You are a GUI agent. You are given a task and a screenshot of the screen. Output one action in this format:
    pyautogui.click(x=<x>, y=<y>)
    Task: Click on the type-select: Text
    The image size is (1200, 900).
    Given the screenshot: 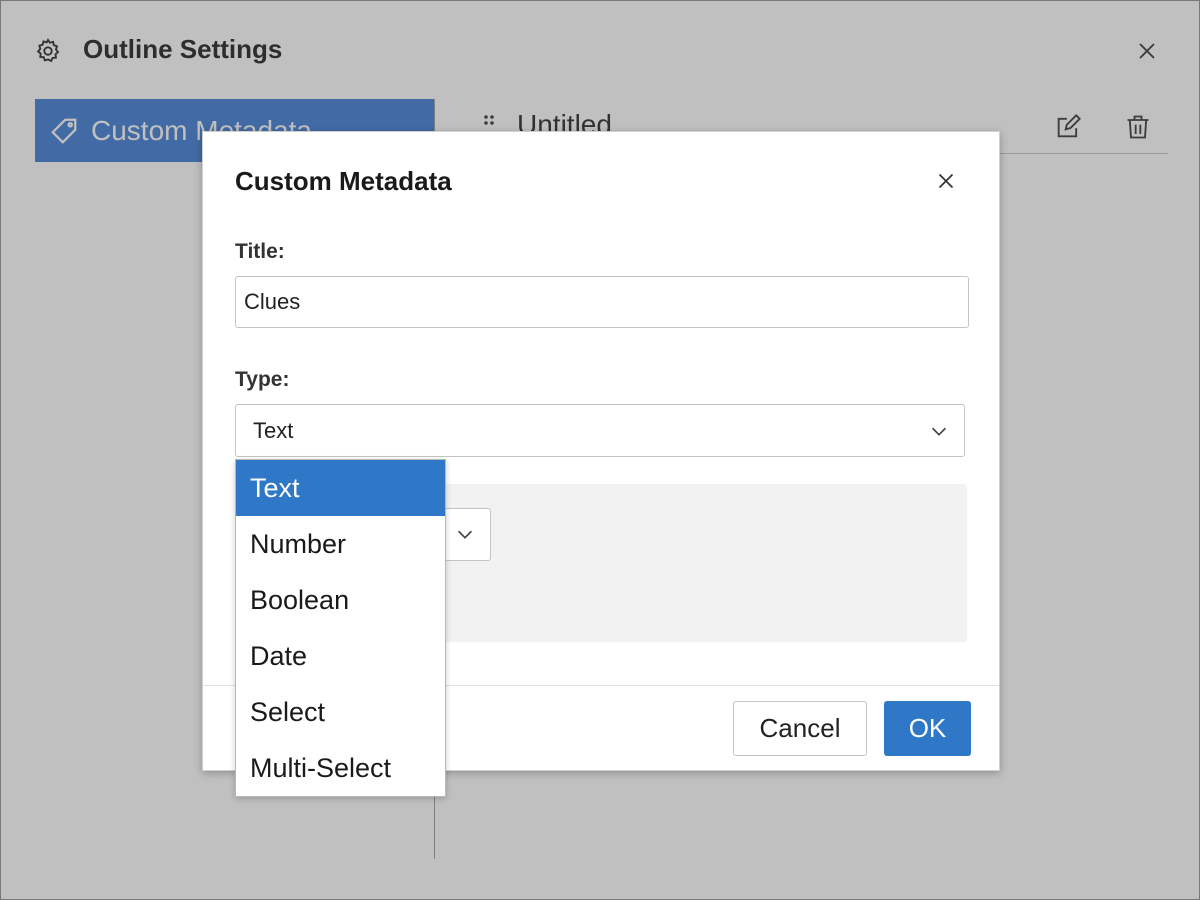 What is the action you would take?
    pyautogui.click(x=600, y=430)
    